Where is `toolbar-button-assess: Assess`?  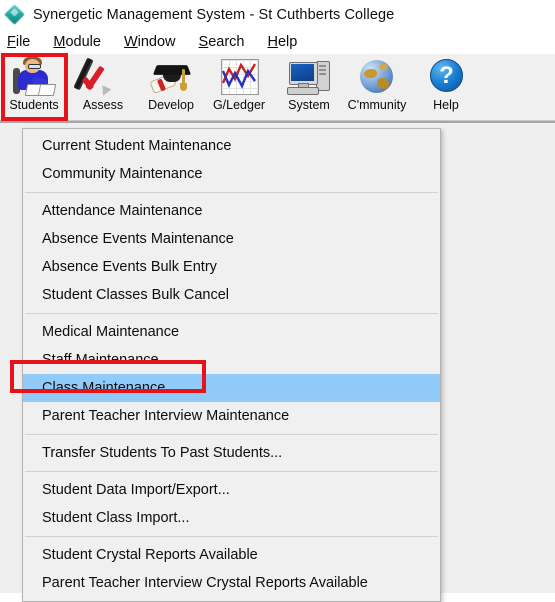
toolbar-button-assess: Assess is located at coordinates (103, 87).